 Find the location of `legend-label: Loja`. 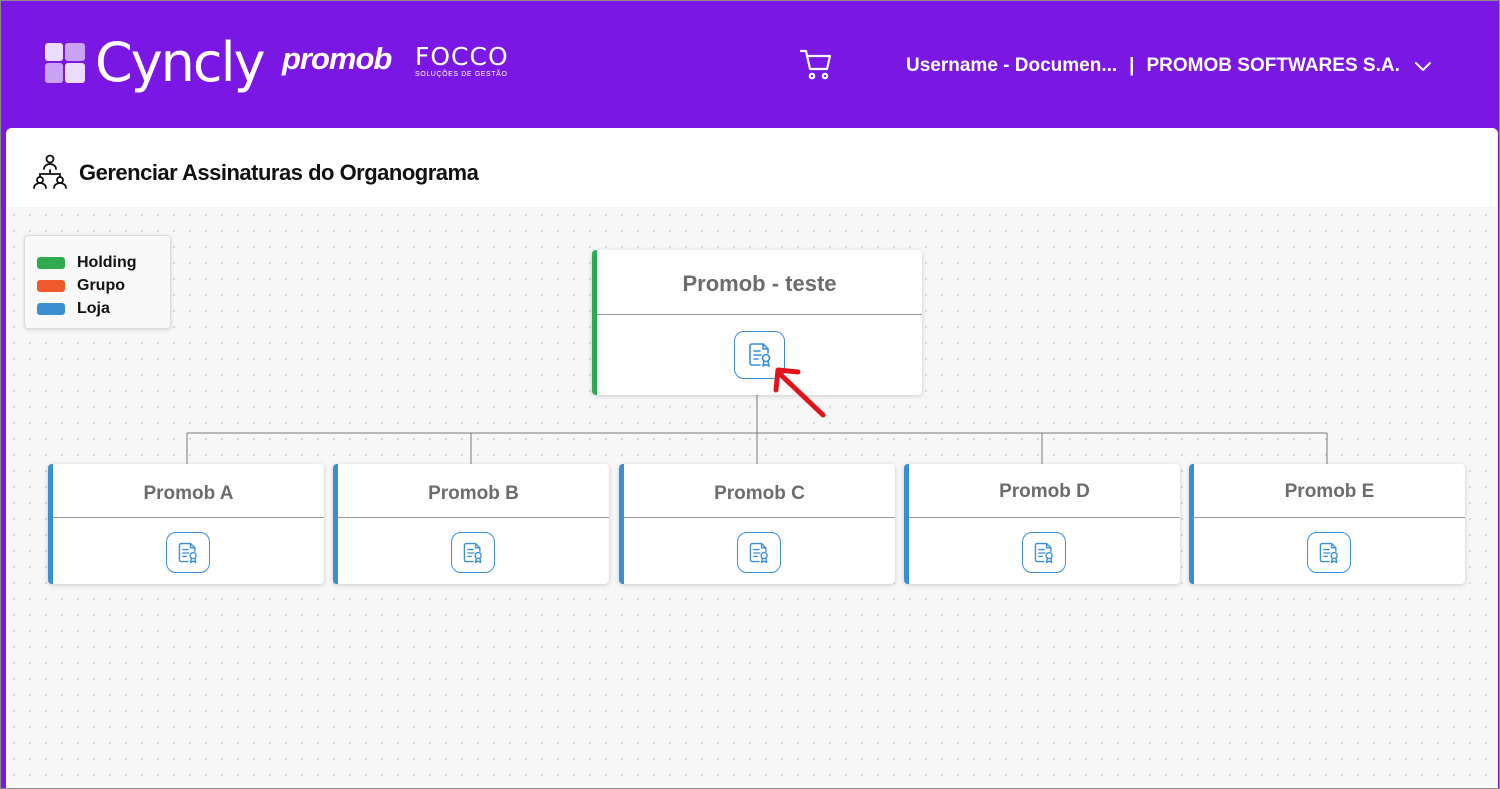

legend-label: Loja is located at coordinates (93, 308).